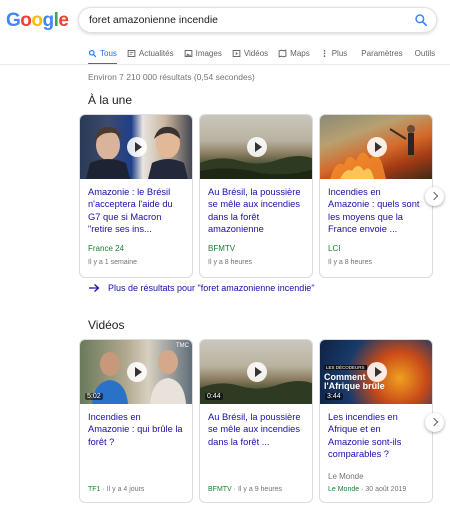  I want to click on news-source: France 24, so click(106, 248).